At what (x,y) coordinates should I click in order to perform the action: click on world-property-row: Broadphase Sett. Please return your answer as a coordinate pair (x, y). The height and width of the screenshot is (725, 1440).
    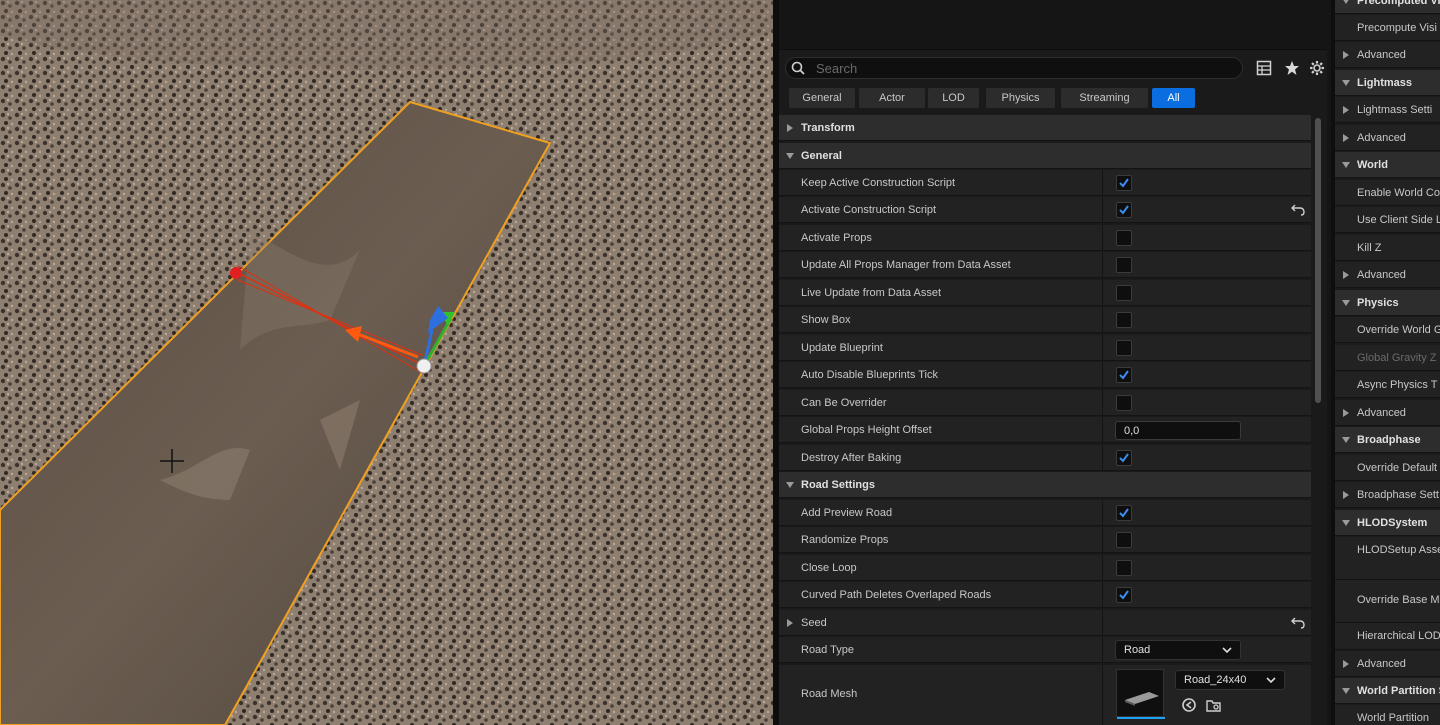
    Looking at the image, I should click on (1387, 495).